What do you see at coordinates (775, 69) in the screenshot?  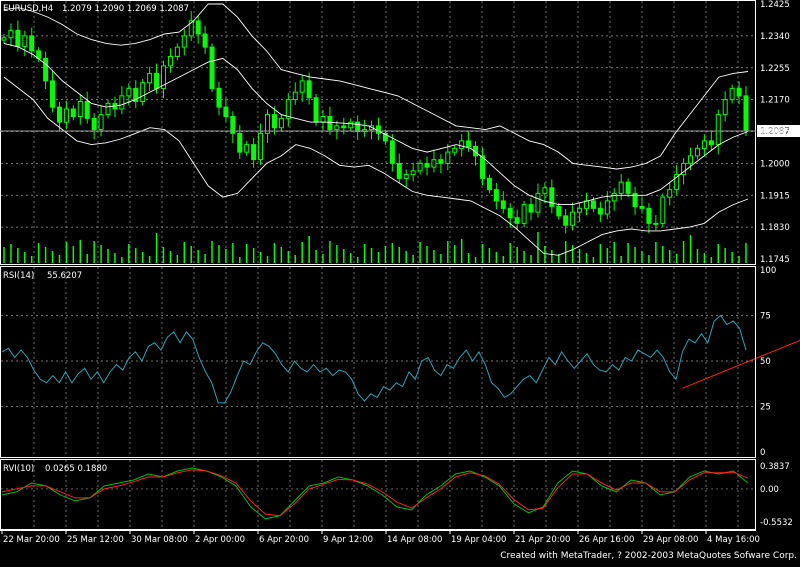 I see `price-tick-label: 1.2255` at bounding box center [775, 69].